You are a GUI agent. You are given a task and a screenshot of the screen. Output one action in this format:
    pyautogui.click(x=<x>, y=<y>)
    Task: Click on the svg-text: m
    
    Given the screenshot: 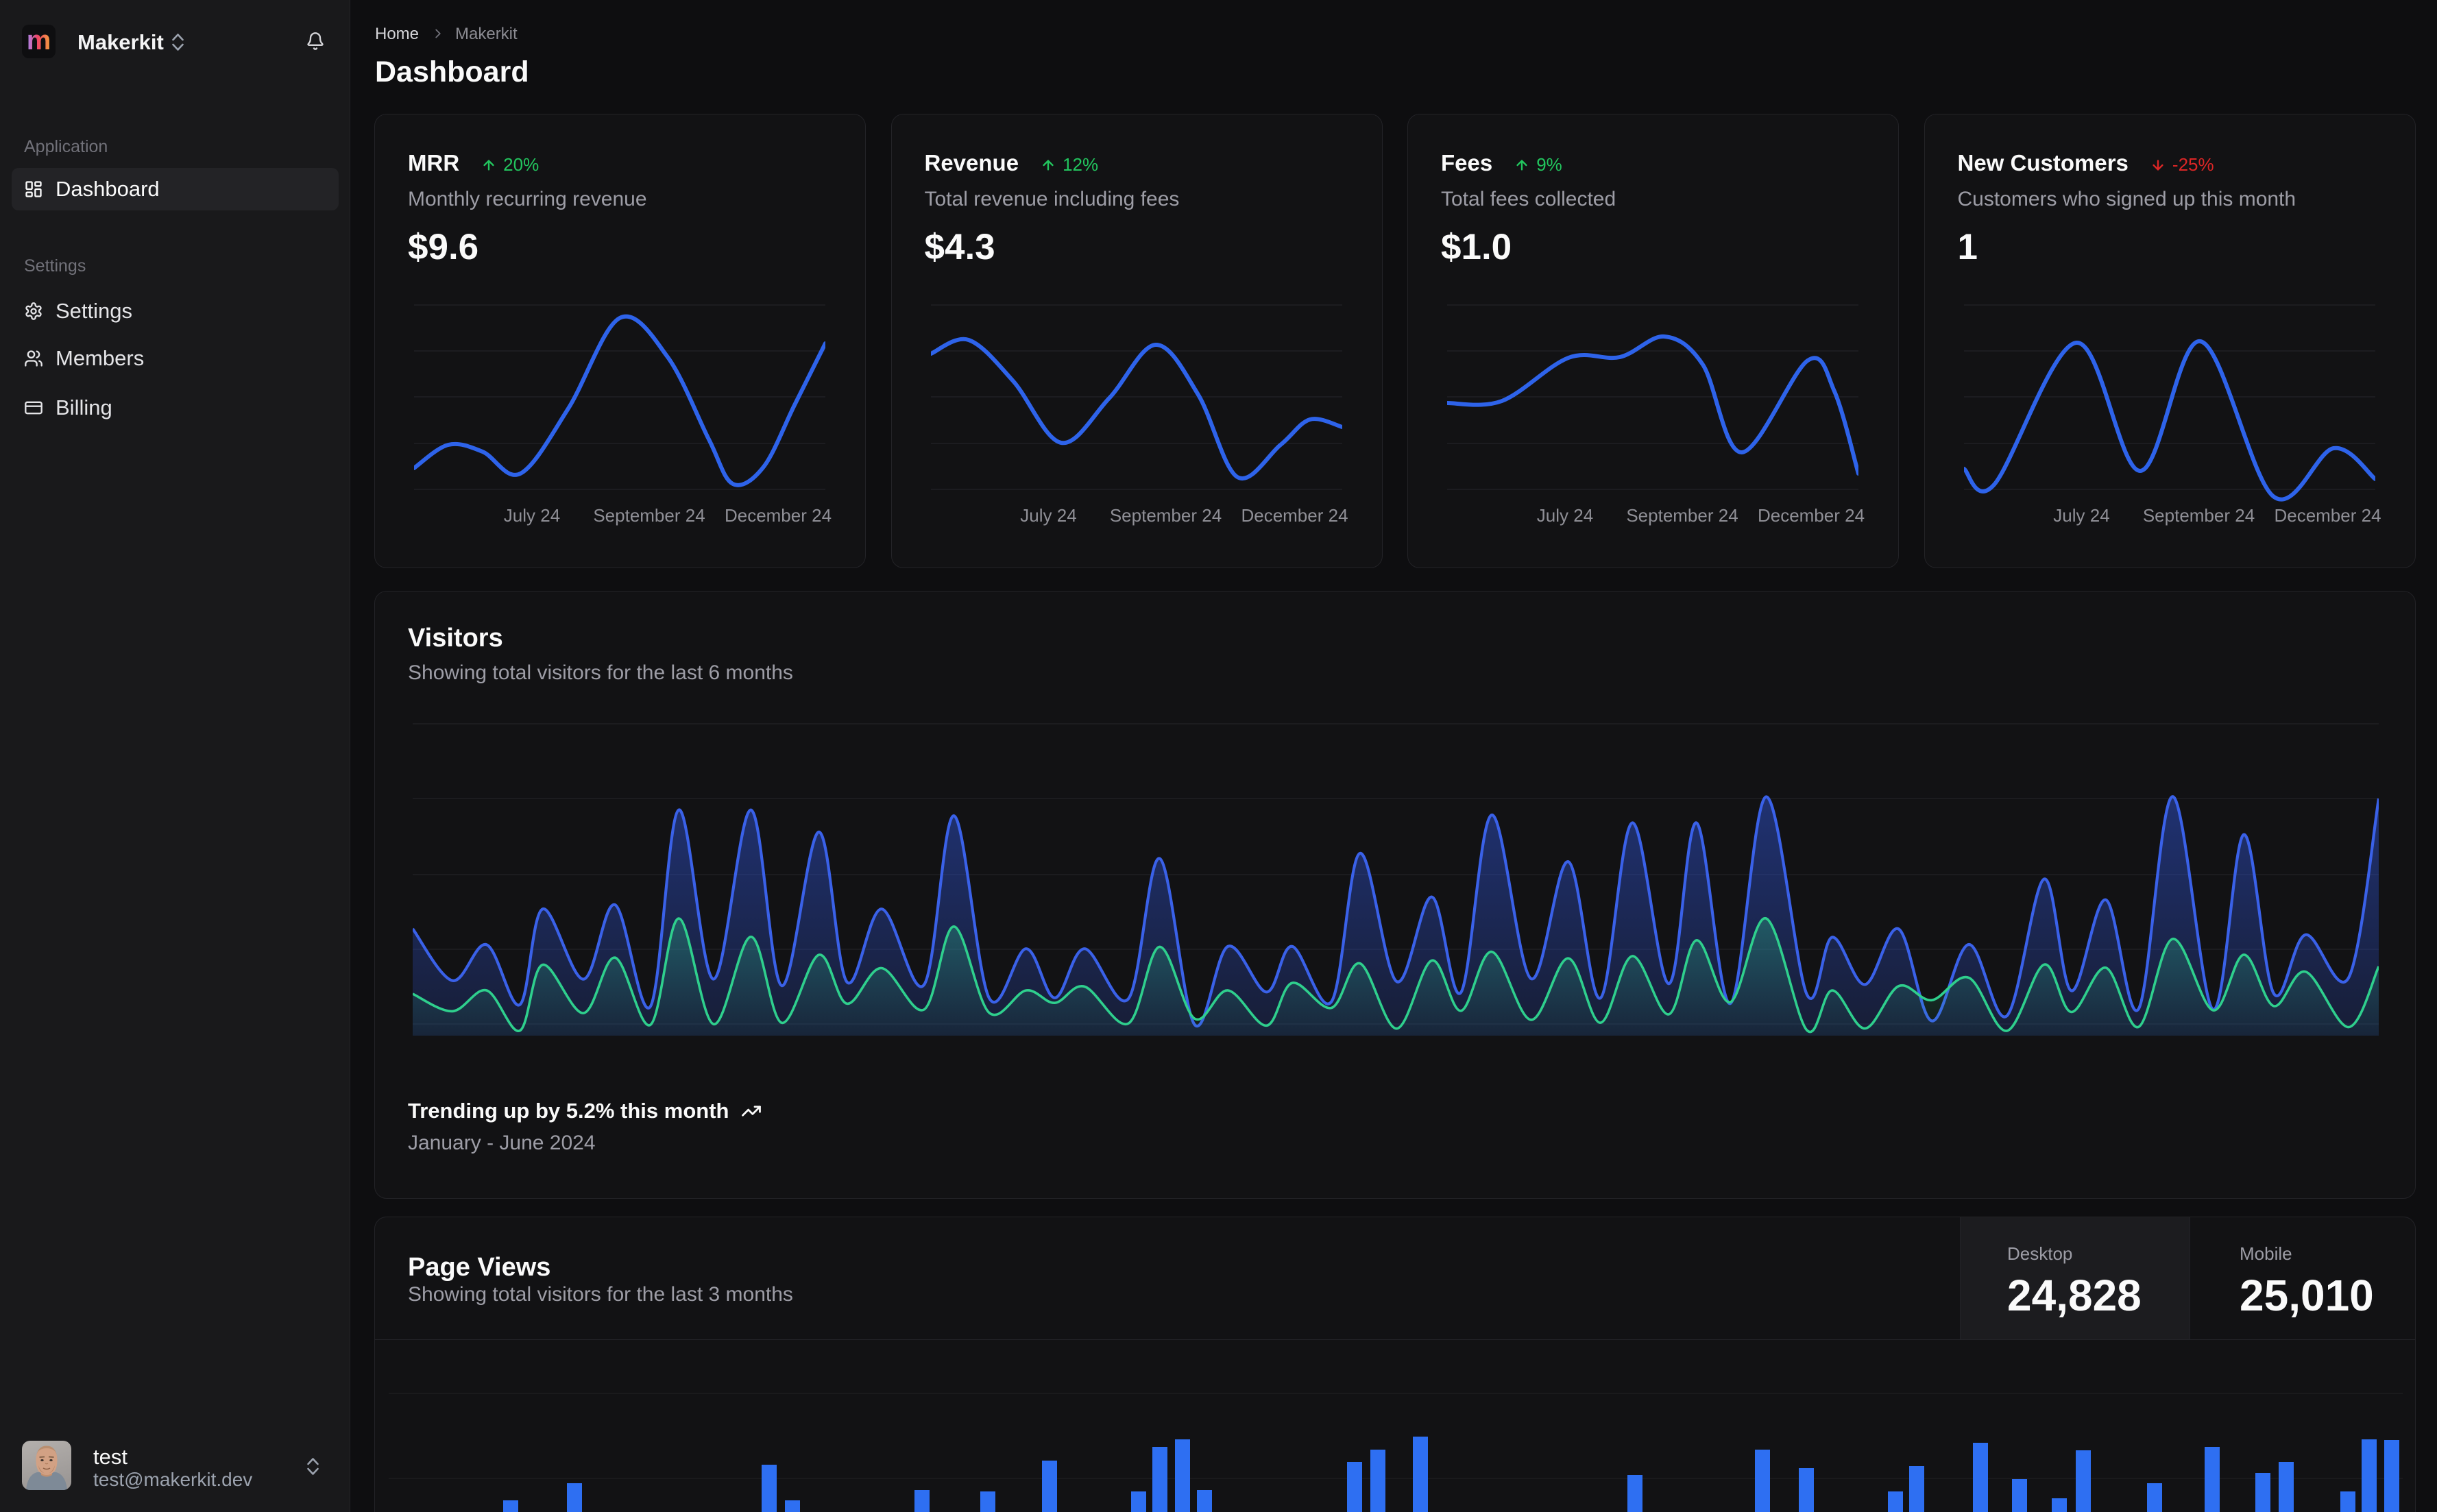 What is the action you would take?
    pyautogui.click(x=39, y=40)
    